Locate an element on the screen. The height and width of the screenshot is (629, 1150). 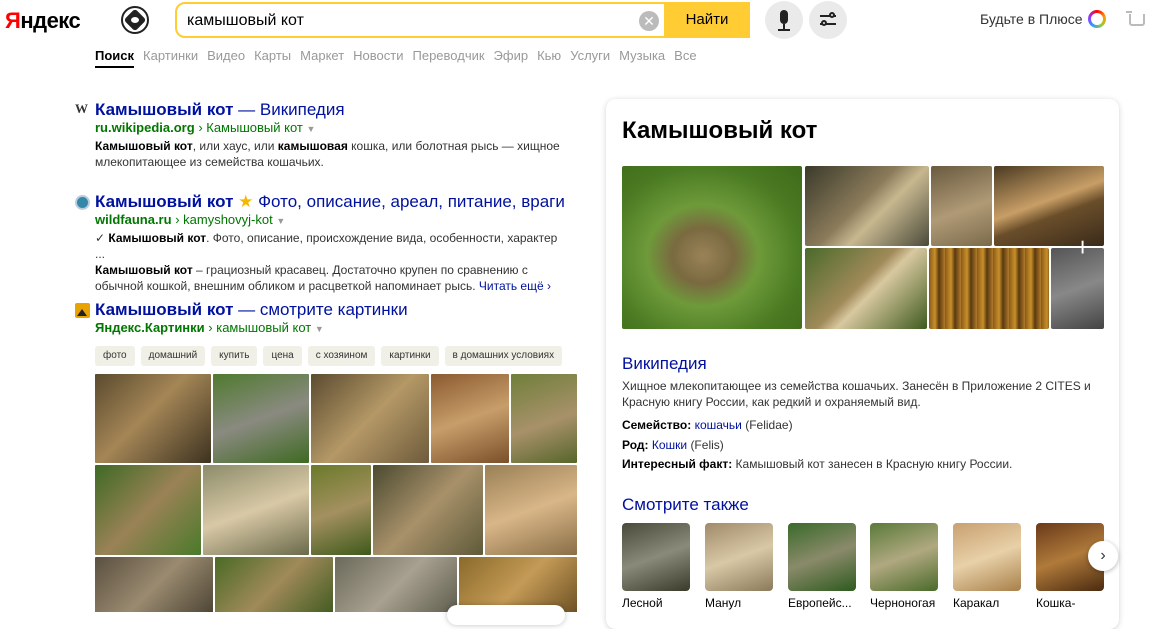
floating-button is located at coordinates (506, 615).